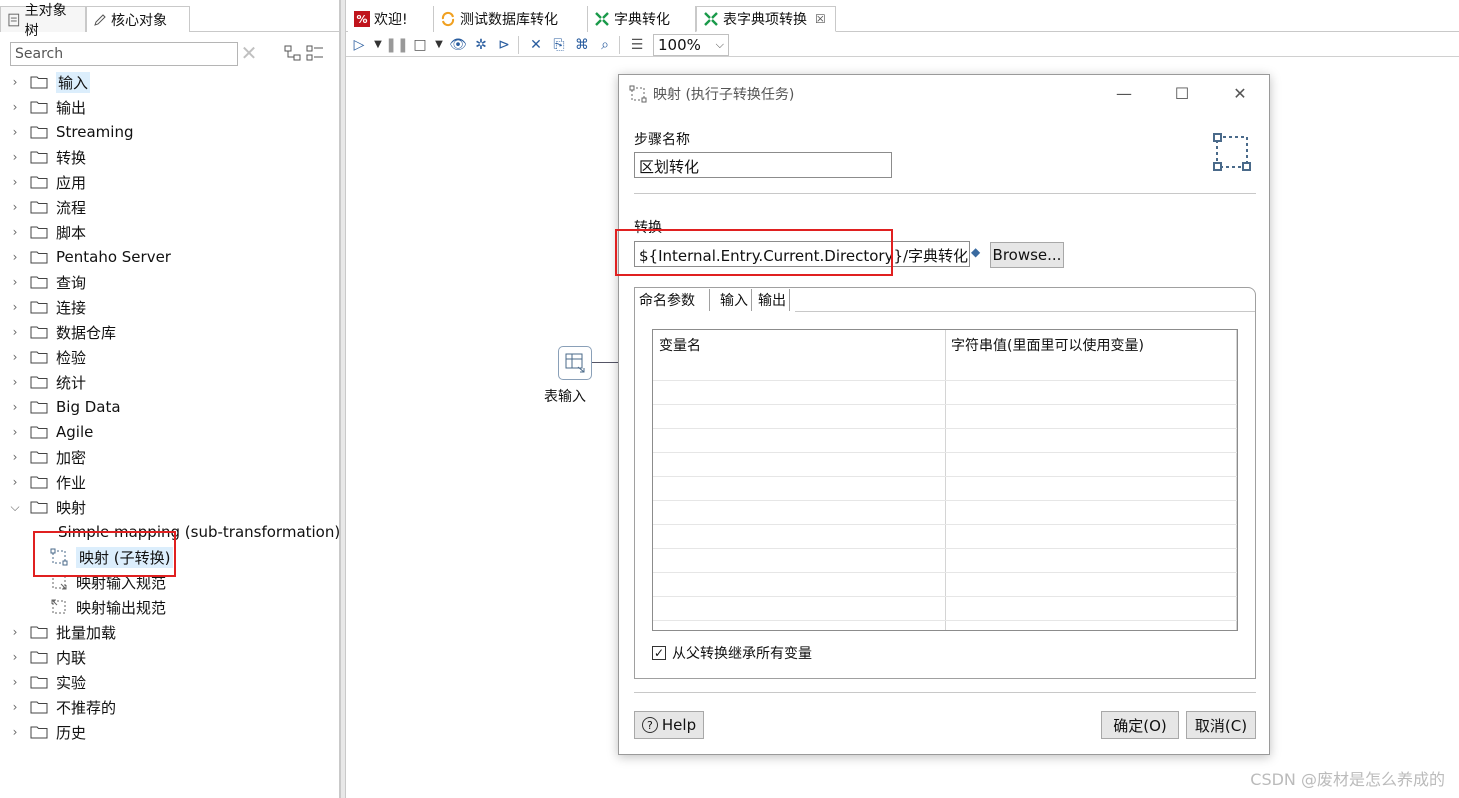 The image size is (1459, 798). I want to click on tree-item-label: 转换, so click(71, 157).